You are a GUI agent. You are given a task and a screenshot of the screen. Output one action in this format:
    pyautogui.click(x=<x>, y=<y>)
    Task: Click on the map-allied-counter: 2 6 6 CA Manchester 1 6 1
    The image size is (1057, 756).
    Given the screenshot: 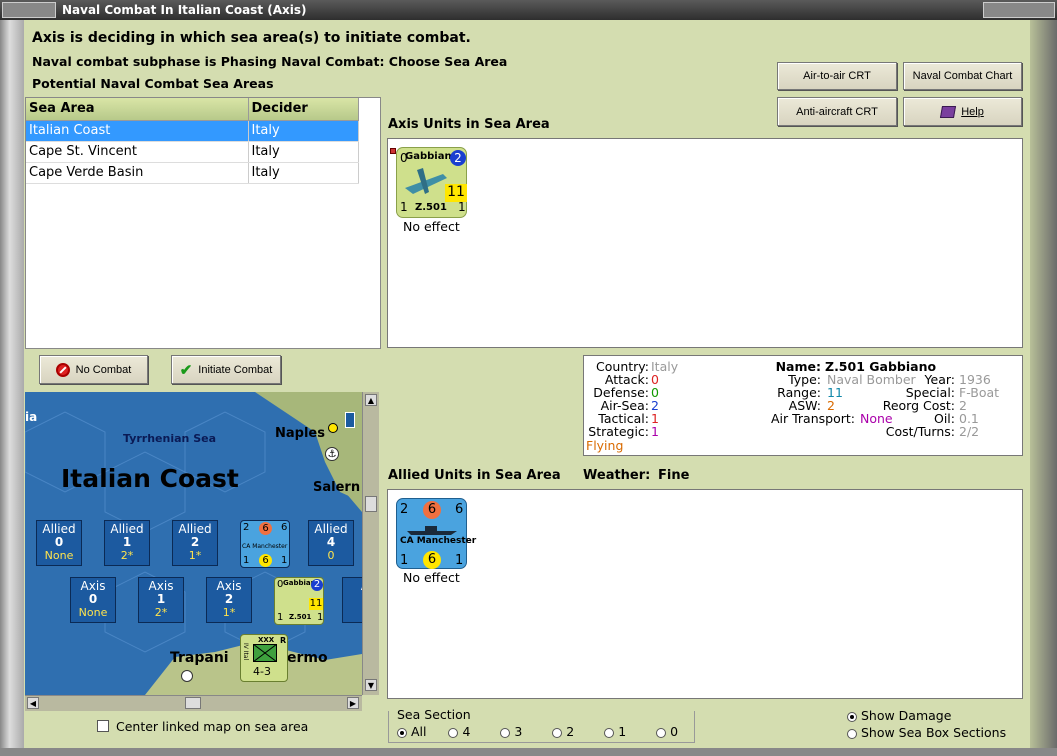 What is the action you would take?
    pyautogui.click(x=265, y=544)
    